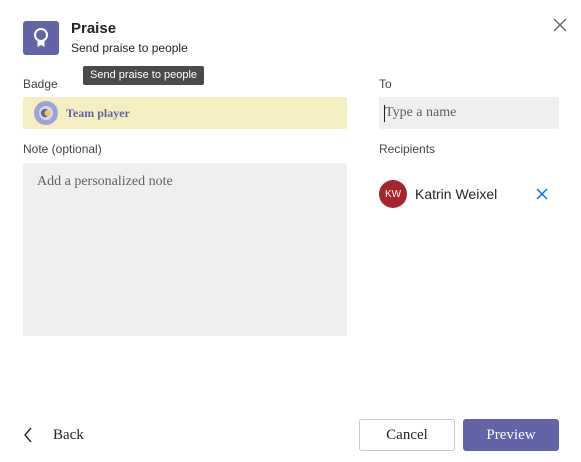 This screenshot has height=462, width=581. What do you see at coordinates (469, 113) in the screenshot?
I see `recipient-search-input` at bounding box center [469, 113].